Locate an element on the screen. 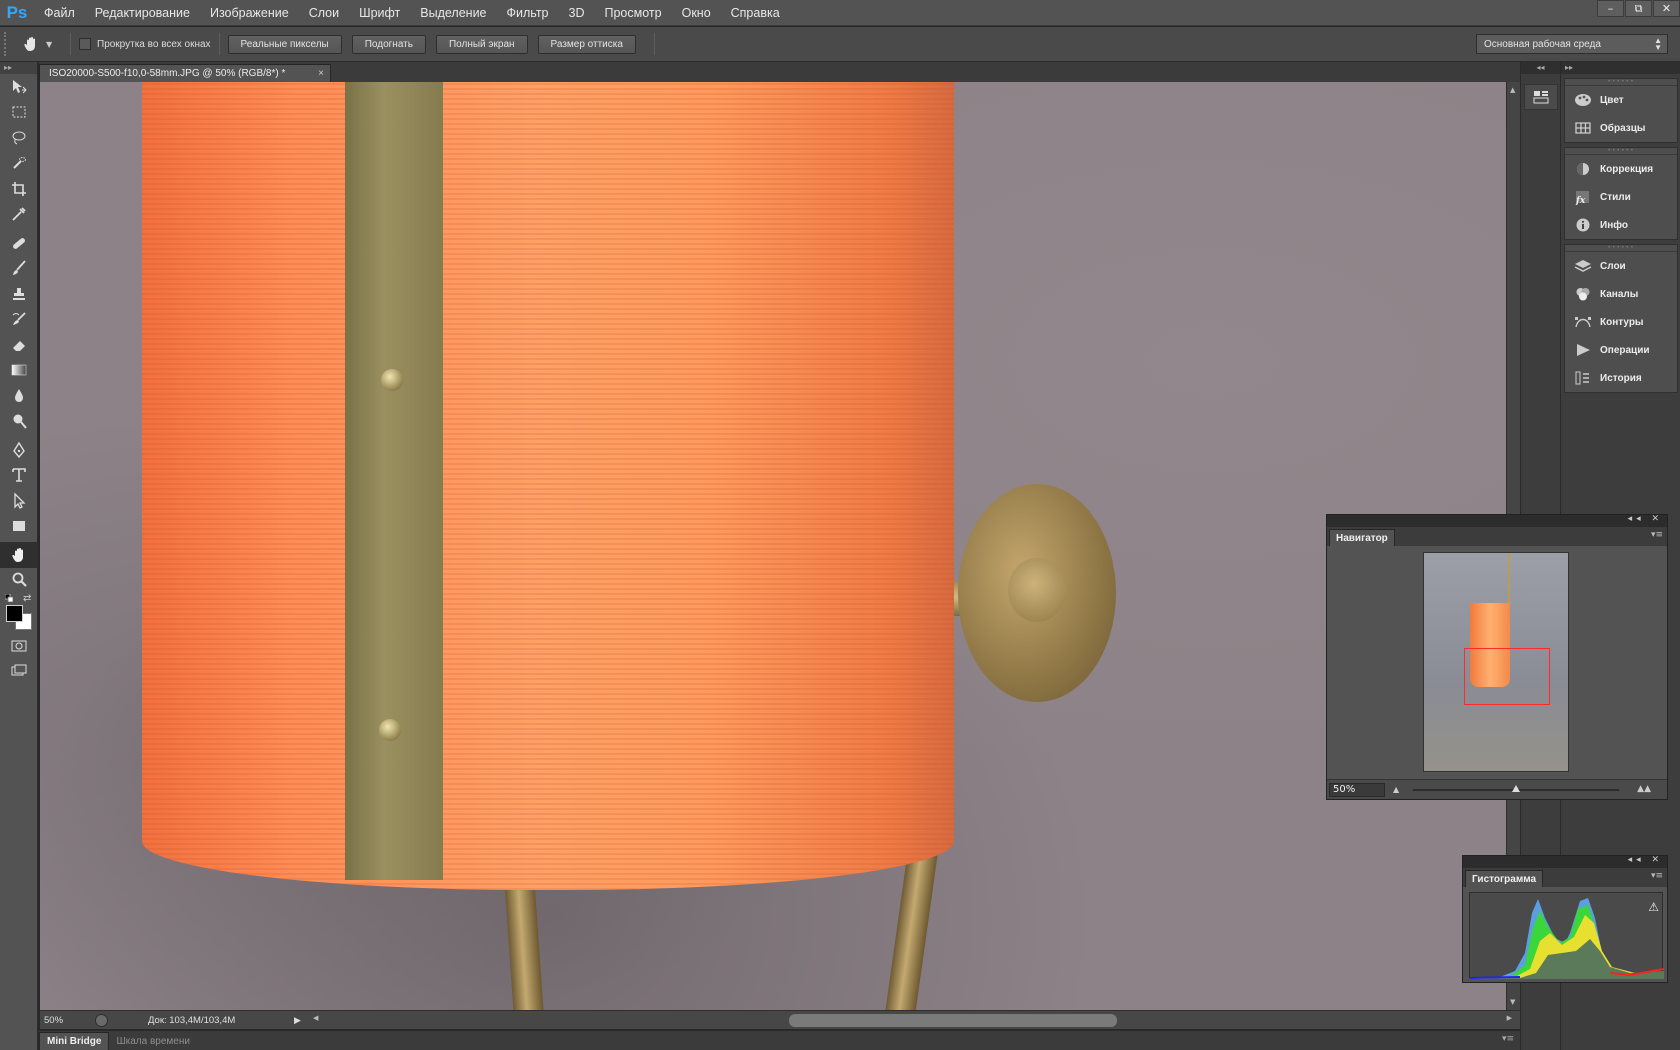  panel-paths: Контуры is located at coordinates (1621, 322).